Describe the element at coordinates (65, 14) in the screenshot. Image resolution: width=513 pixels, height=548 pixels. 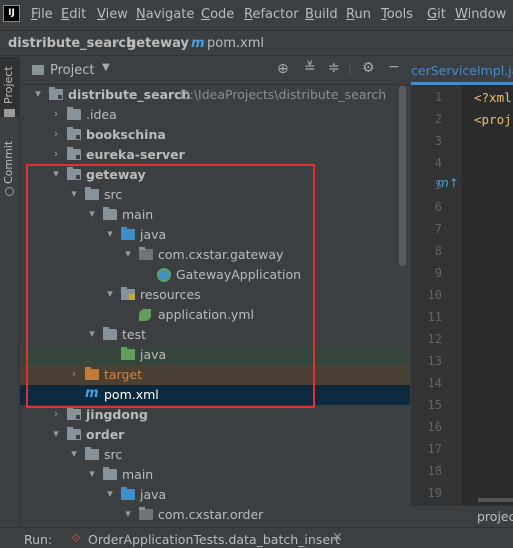
I see `menu-mnemonic: E` at that location.